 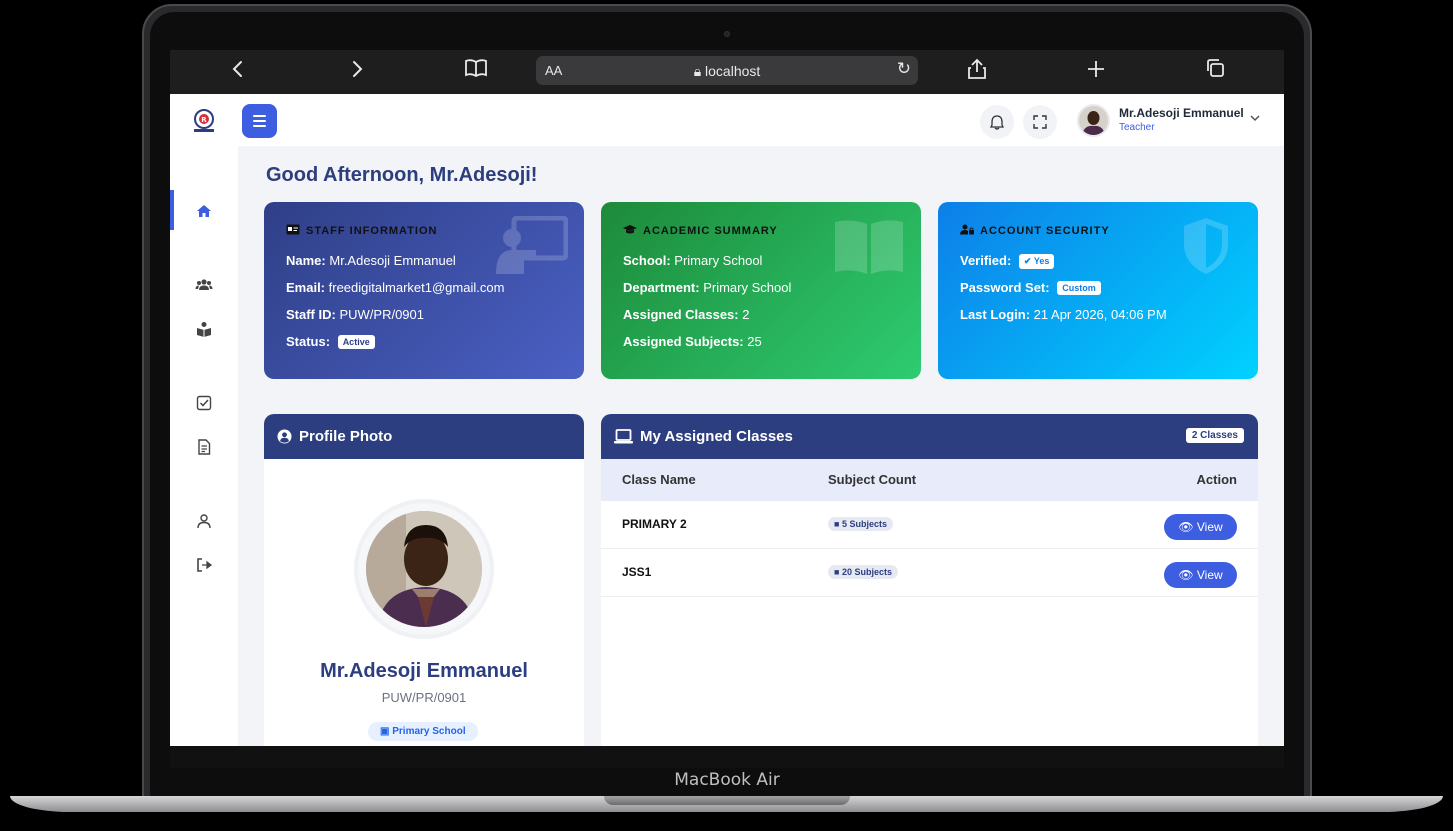 I want to click on laptop-chin, so click(x=727, y=757).